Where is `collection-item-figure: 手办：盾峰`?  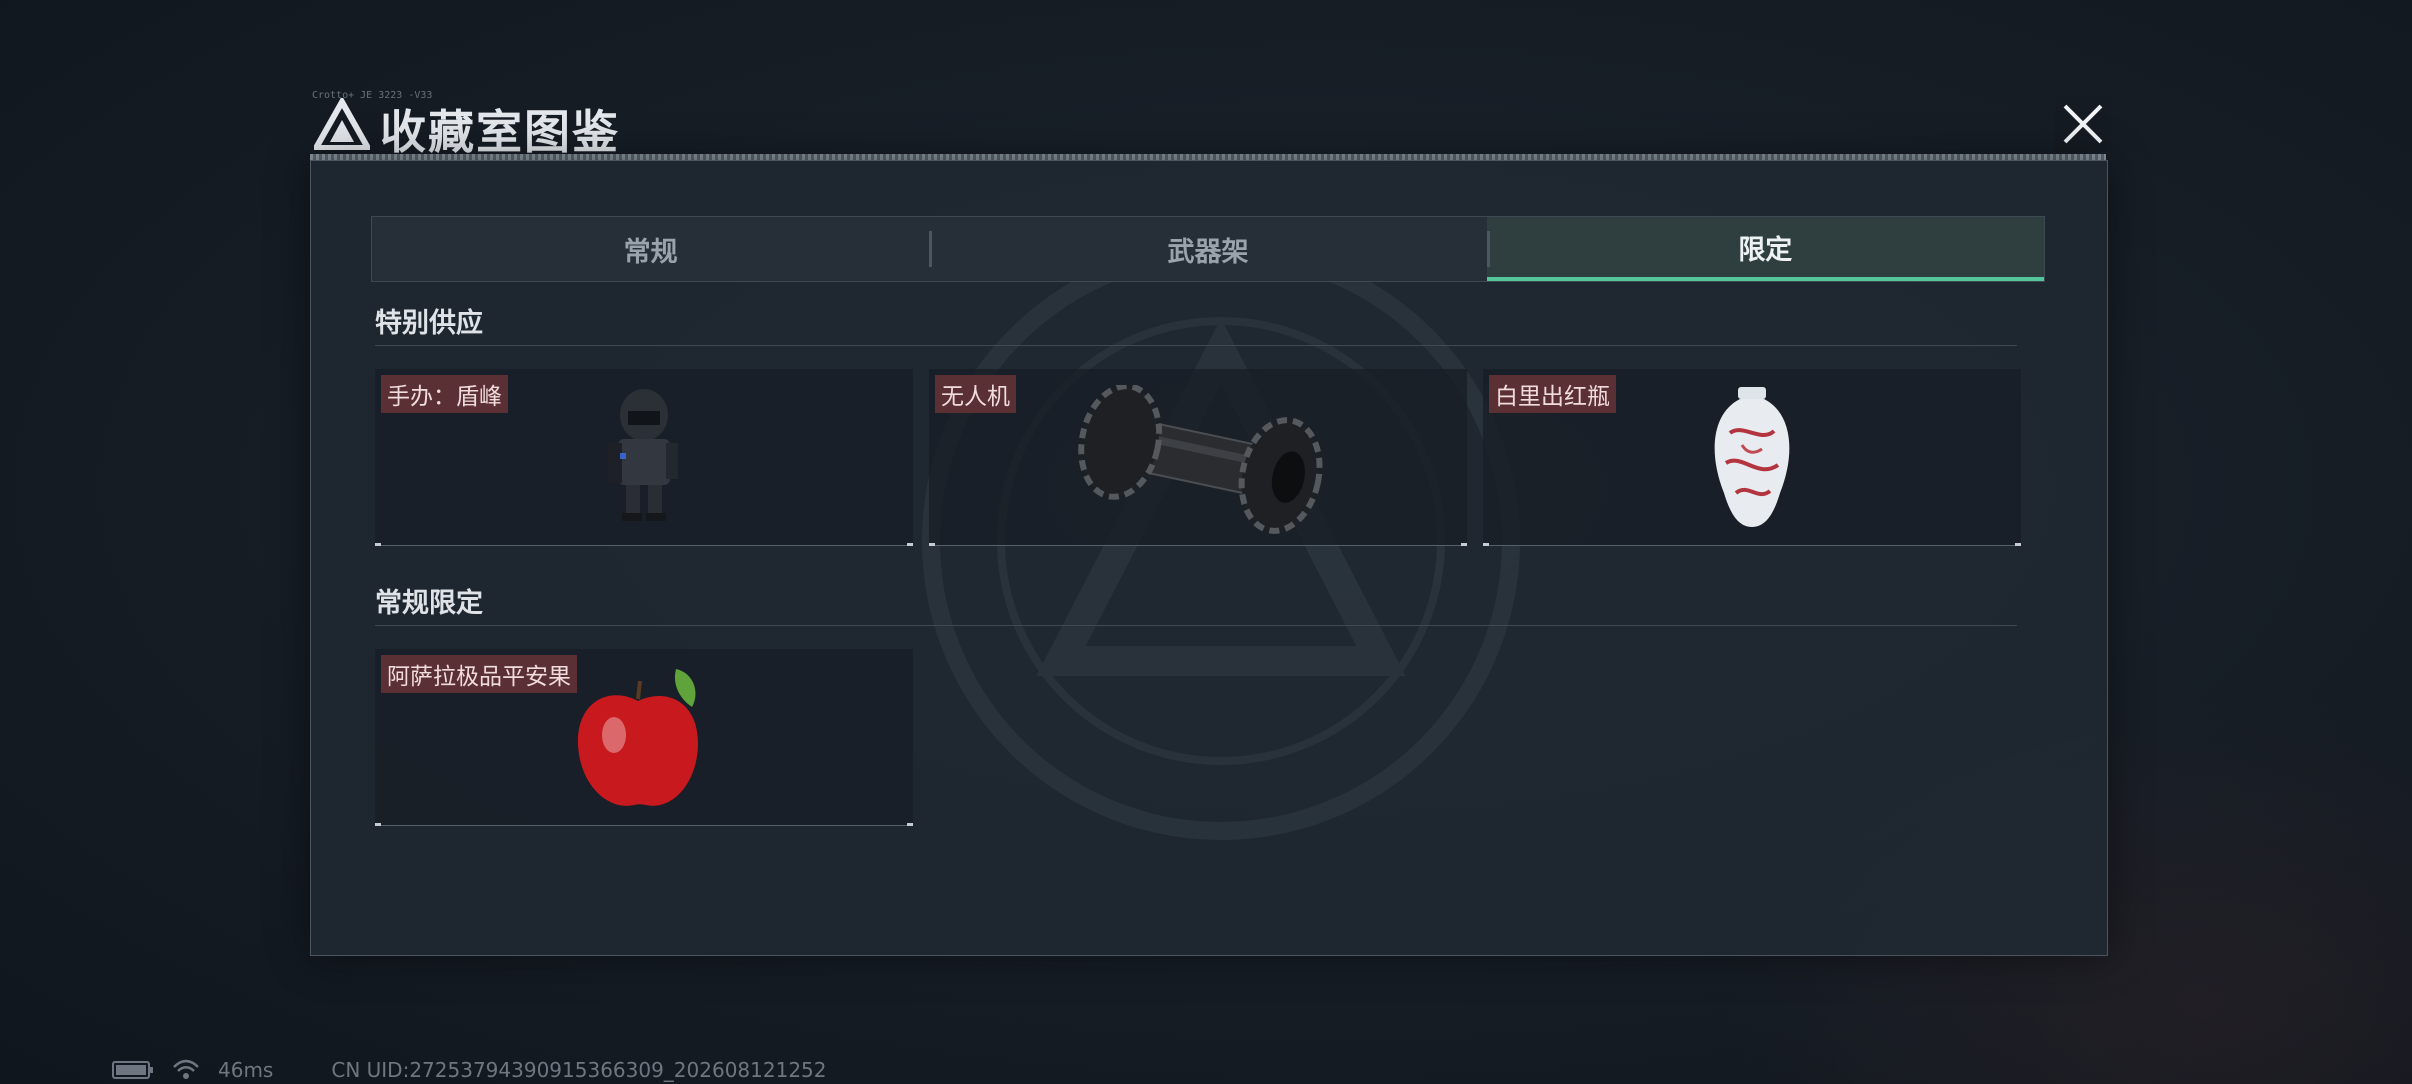 collection-item-figure: 手办：盾峰 is located at coordinates (644, 457).